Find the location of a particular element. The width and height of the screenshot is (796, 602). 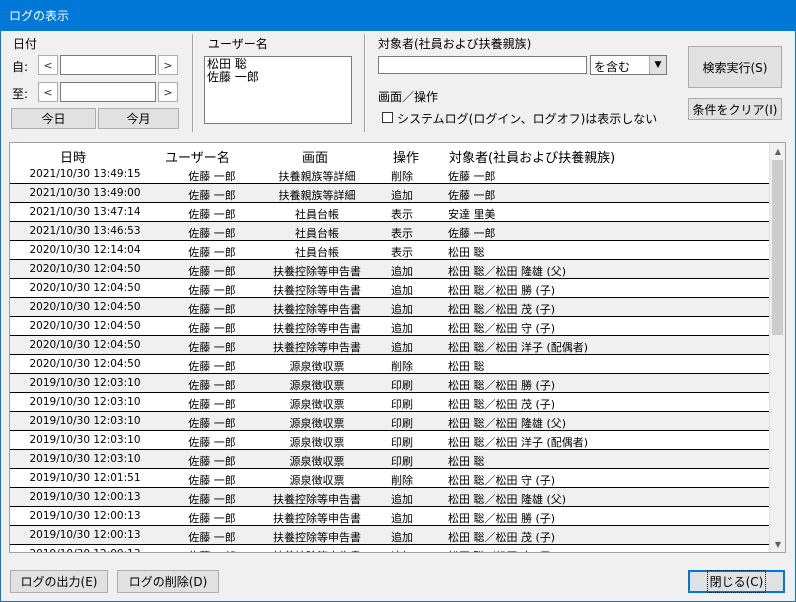

this-month-button: 今月 is located at coordinates (138, 118).